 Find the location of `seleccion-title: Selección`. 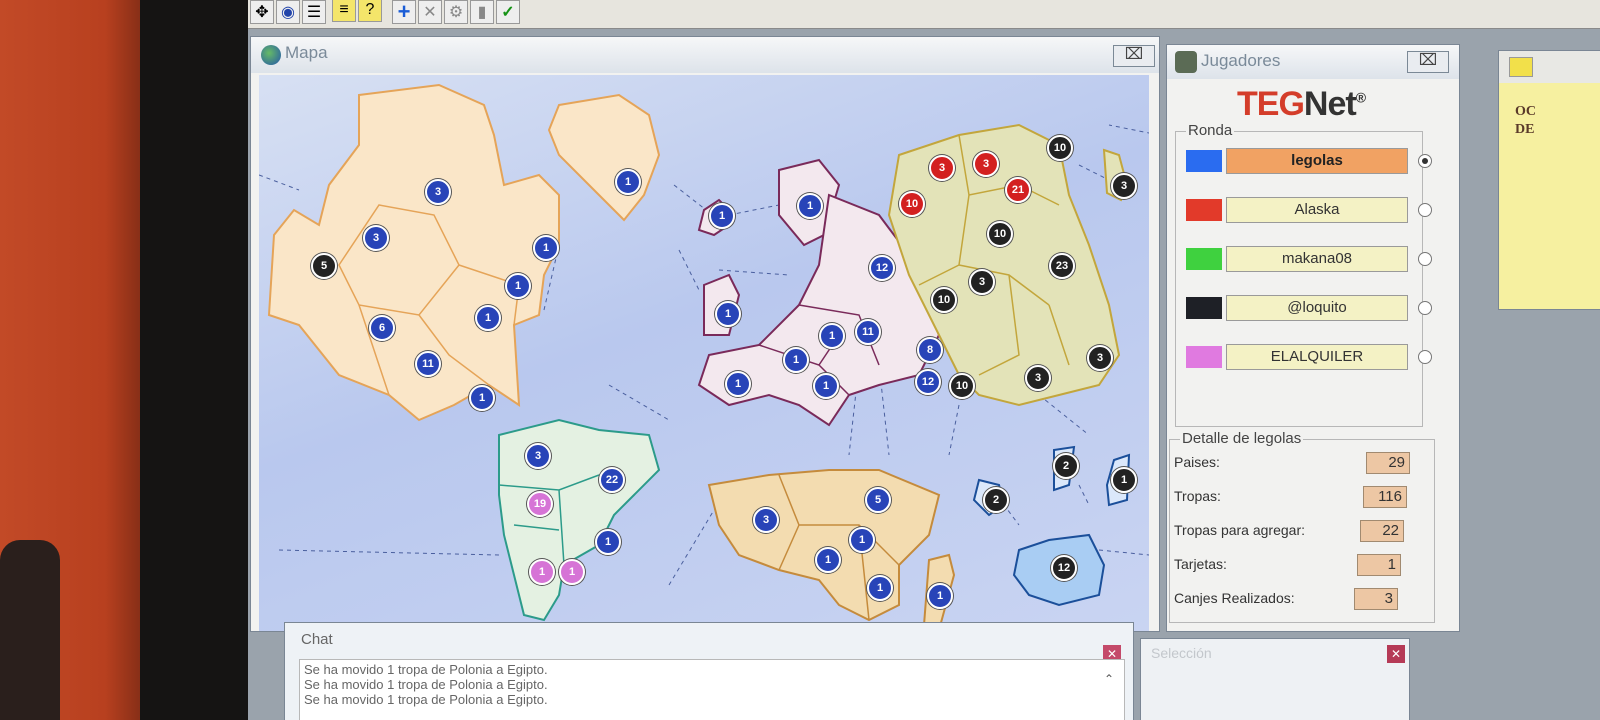

seleccion-title: Selección is located at coordinates (1181, 653).